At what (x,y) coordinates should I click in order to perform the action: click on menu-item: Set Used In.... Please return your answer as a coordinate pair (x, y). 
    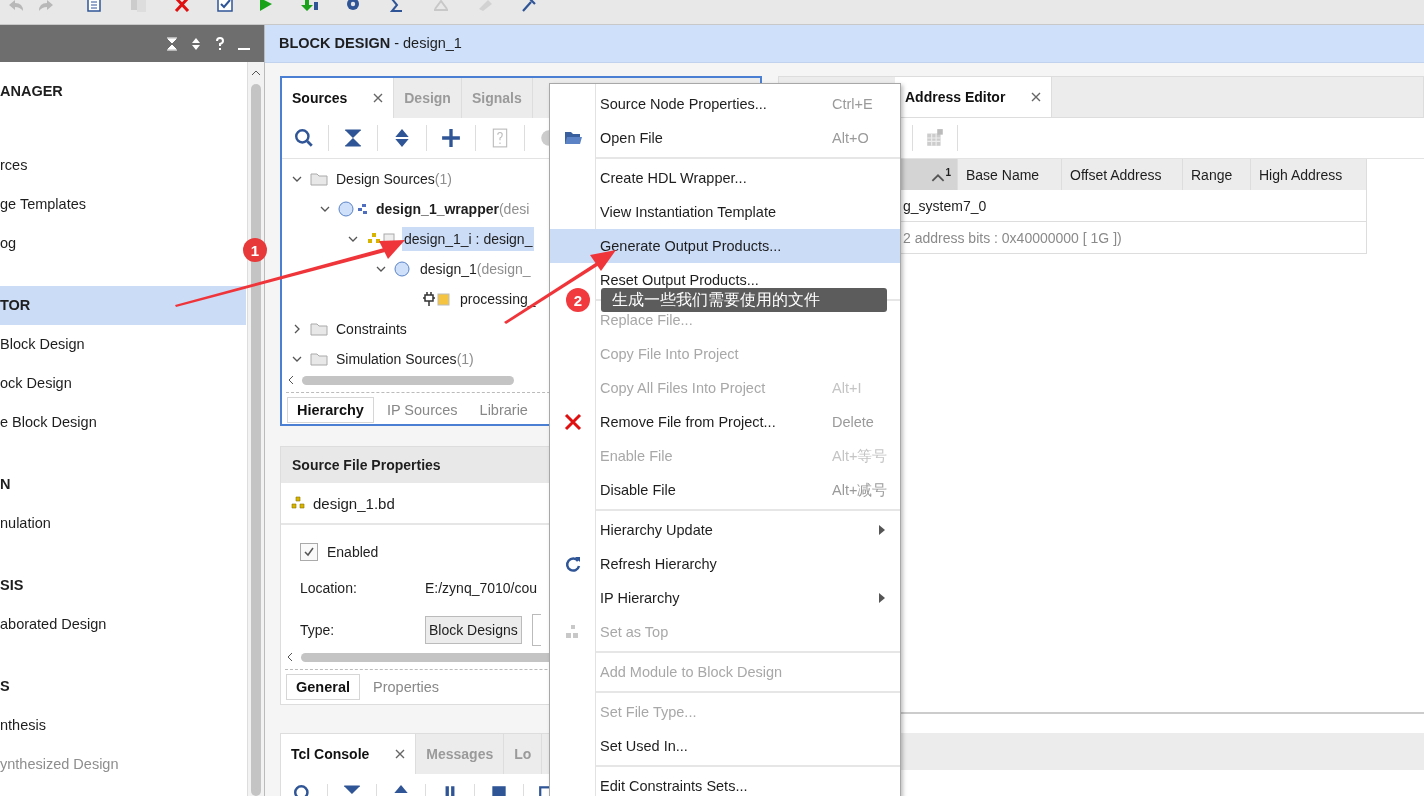
    Looking at the image, I should click on (725, 746).